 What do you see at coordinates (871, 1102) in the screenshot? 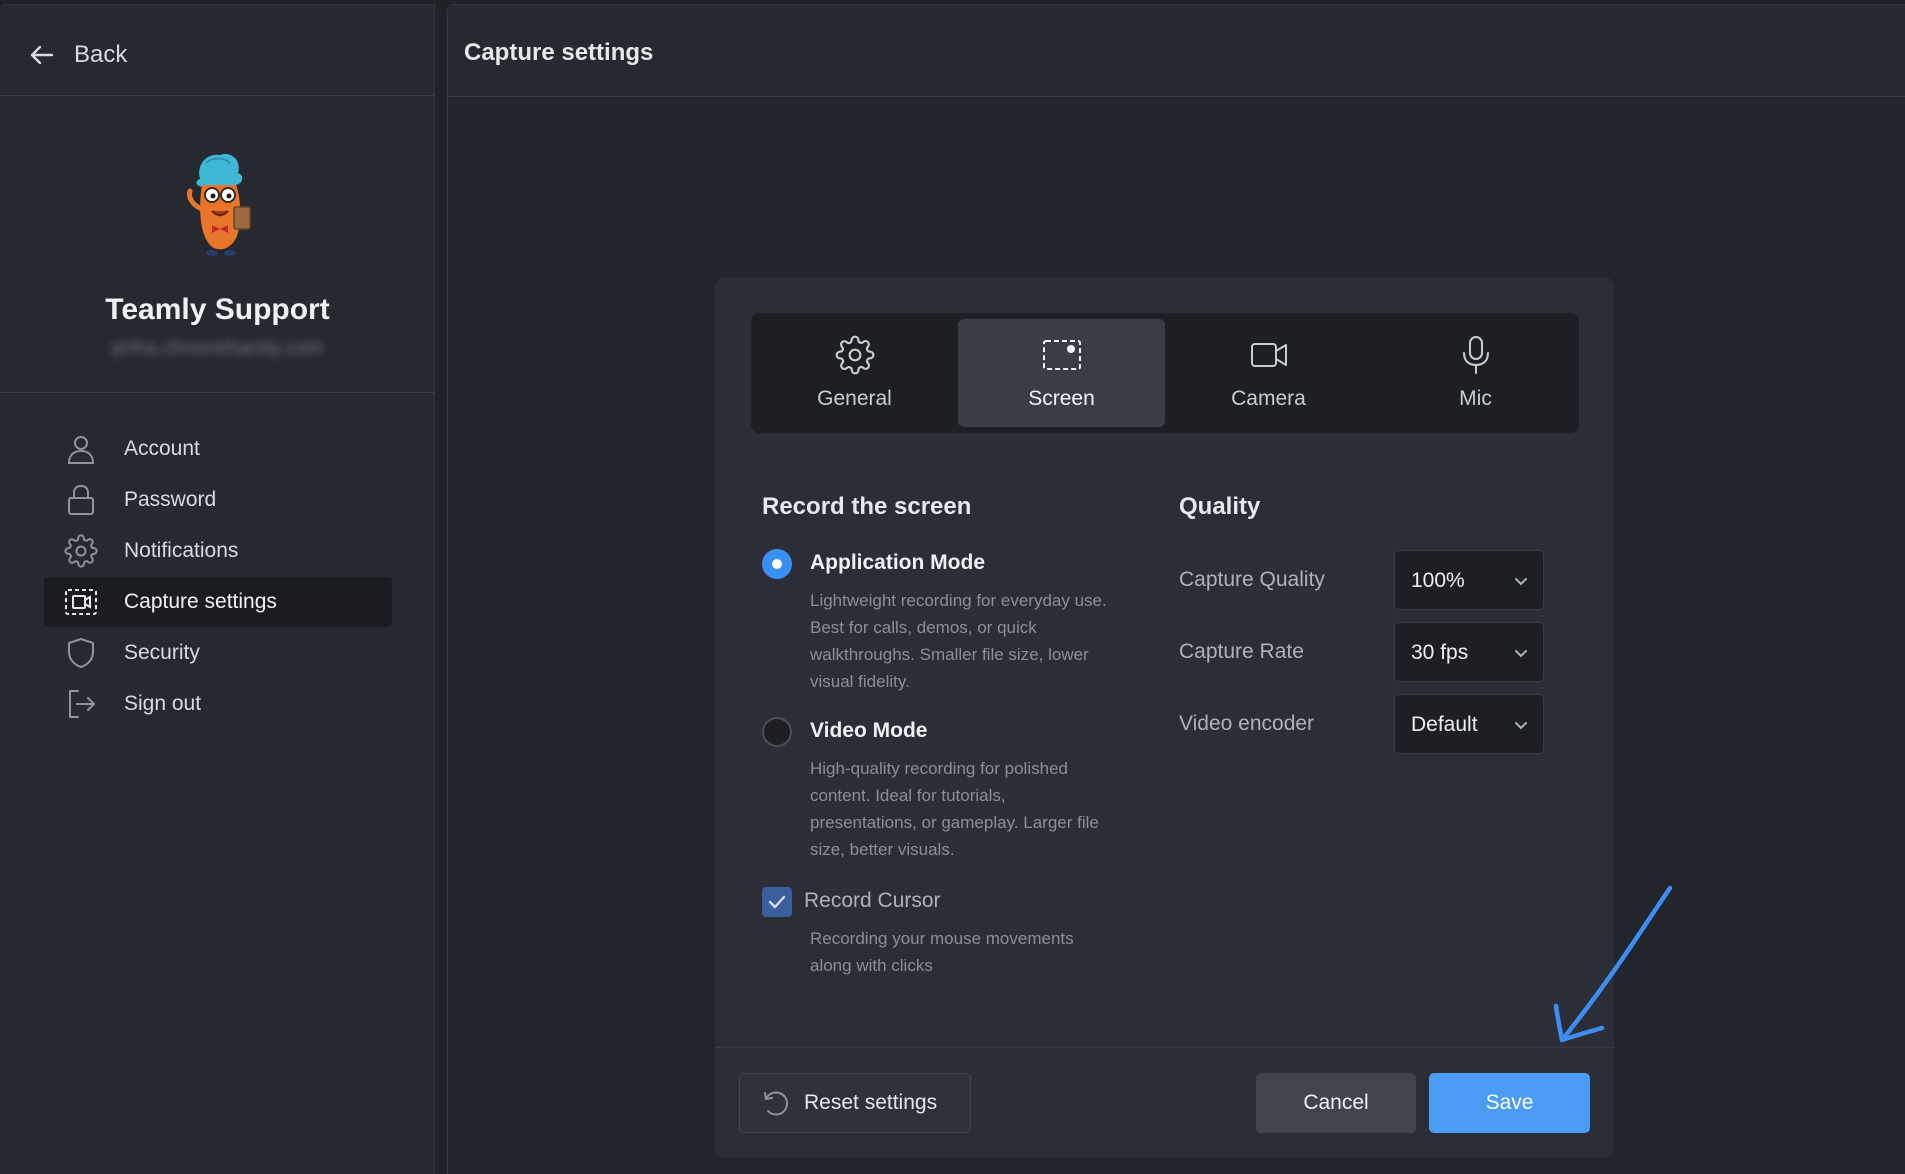
I see `reset-settings-label: Reset settings` at bounding box center [871, 1102].